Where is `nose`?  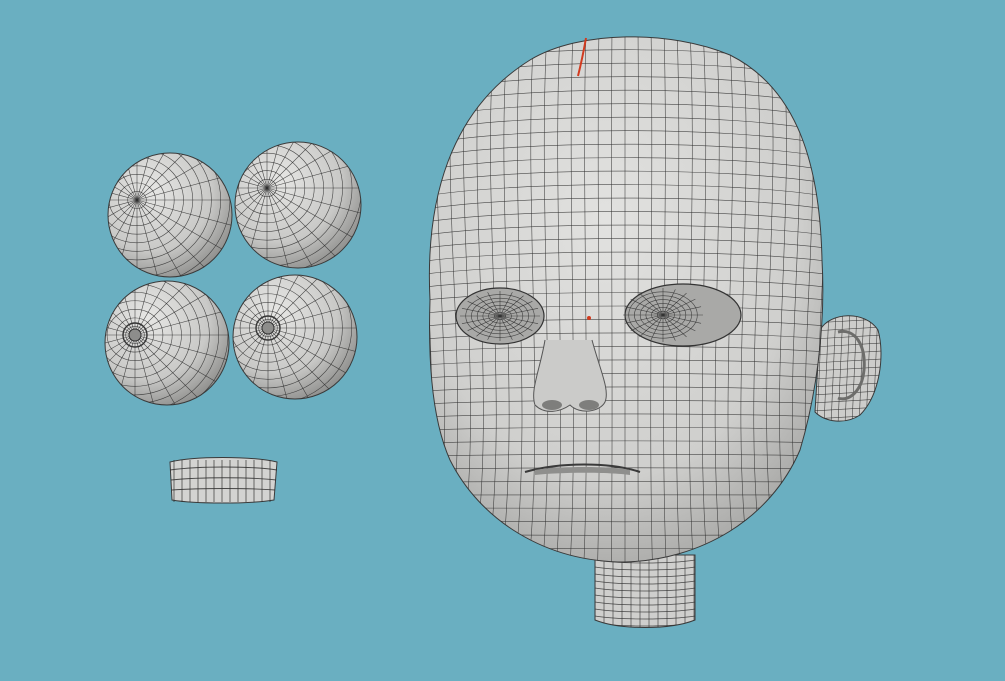
nose is located at coordinates (570, 375).